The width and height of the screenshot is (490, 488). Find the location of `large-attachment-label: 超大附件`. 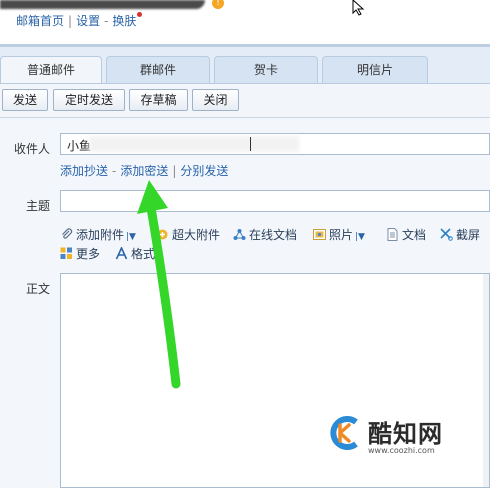

large-attachment-label: 超大附件 is located at coordinates (196, 235).